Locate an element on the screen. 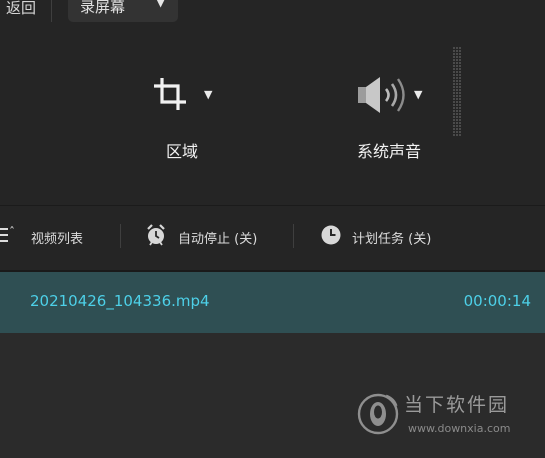 The height and width of the screenshot is (458, 545). top-bar: 返回 录屏幕 ▼ is located at coordinates (272, 11).